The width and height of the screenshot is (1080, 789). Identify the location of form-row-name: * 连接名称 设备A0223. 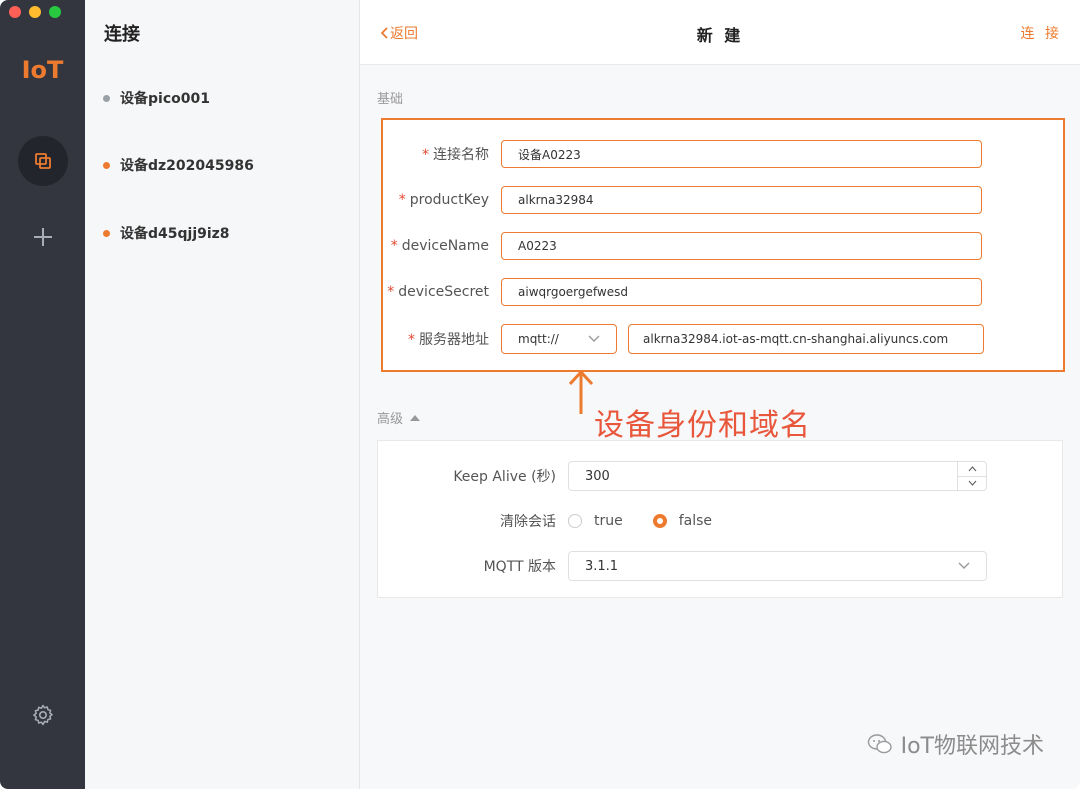
(682, 154).